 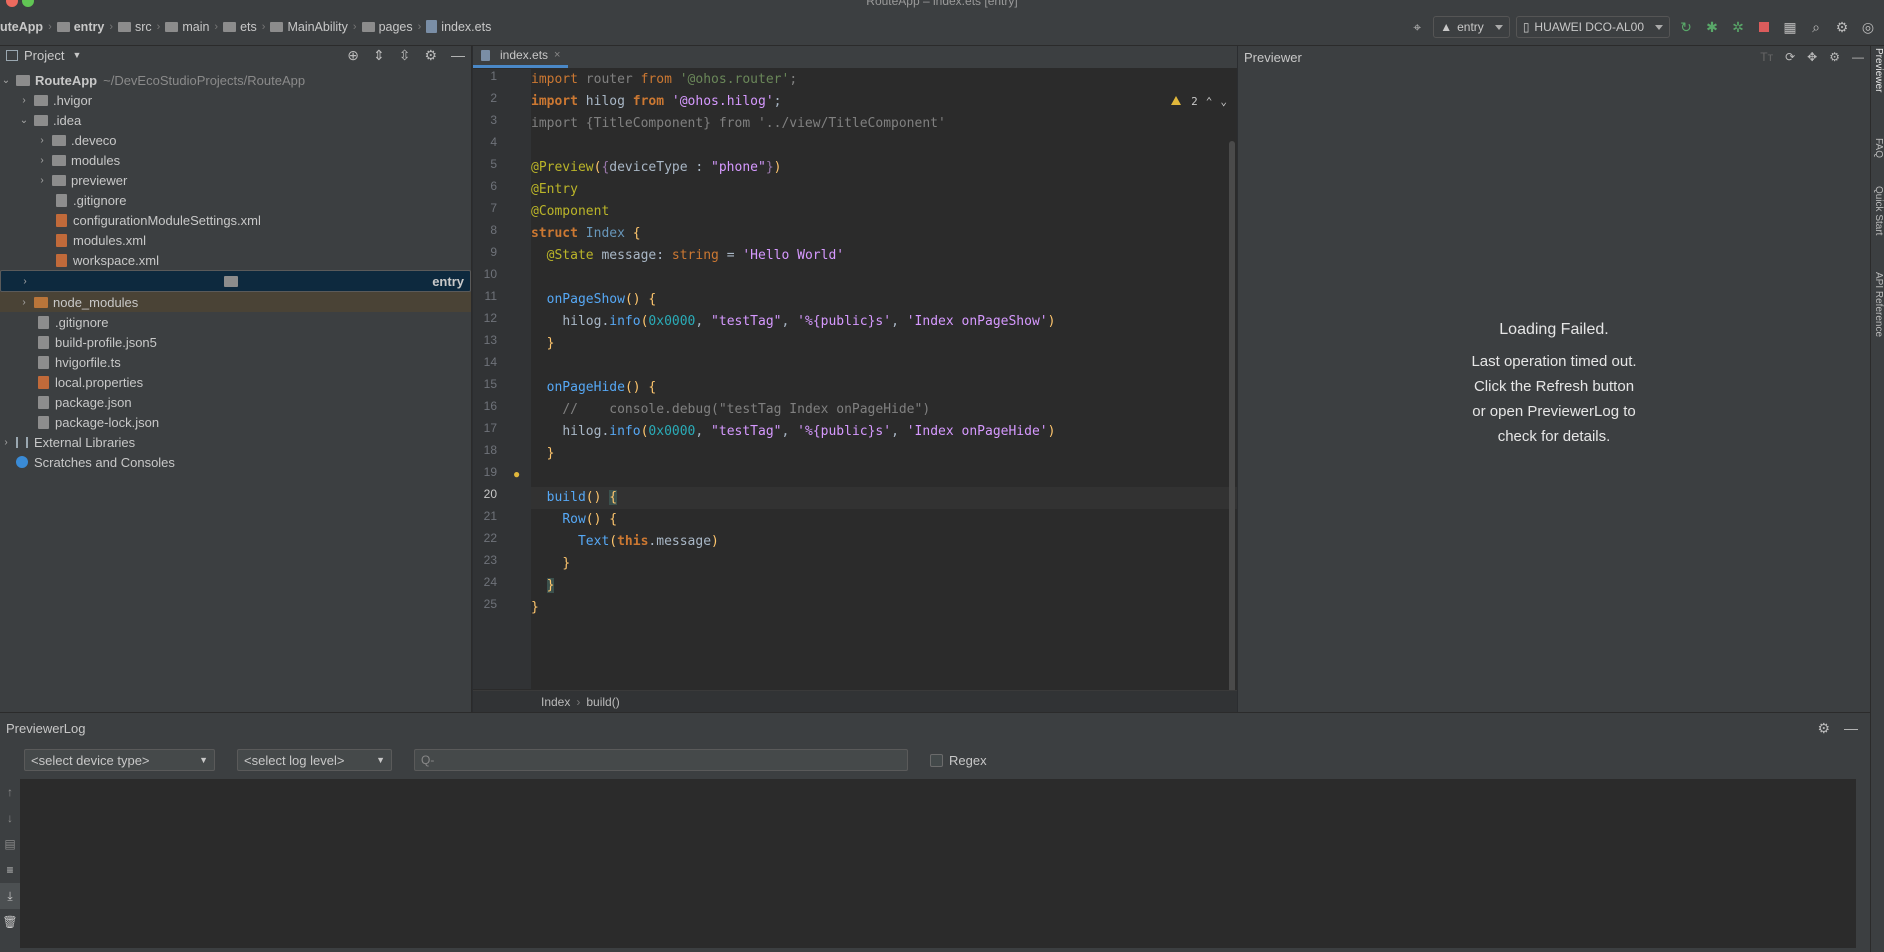 I want to click on crumb-module: entry, so click(x=80, y=27).